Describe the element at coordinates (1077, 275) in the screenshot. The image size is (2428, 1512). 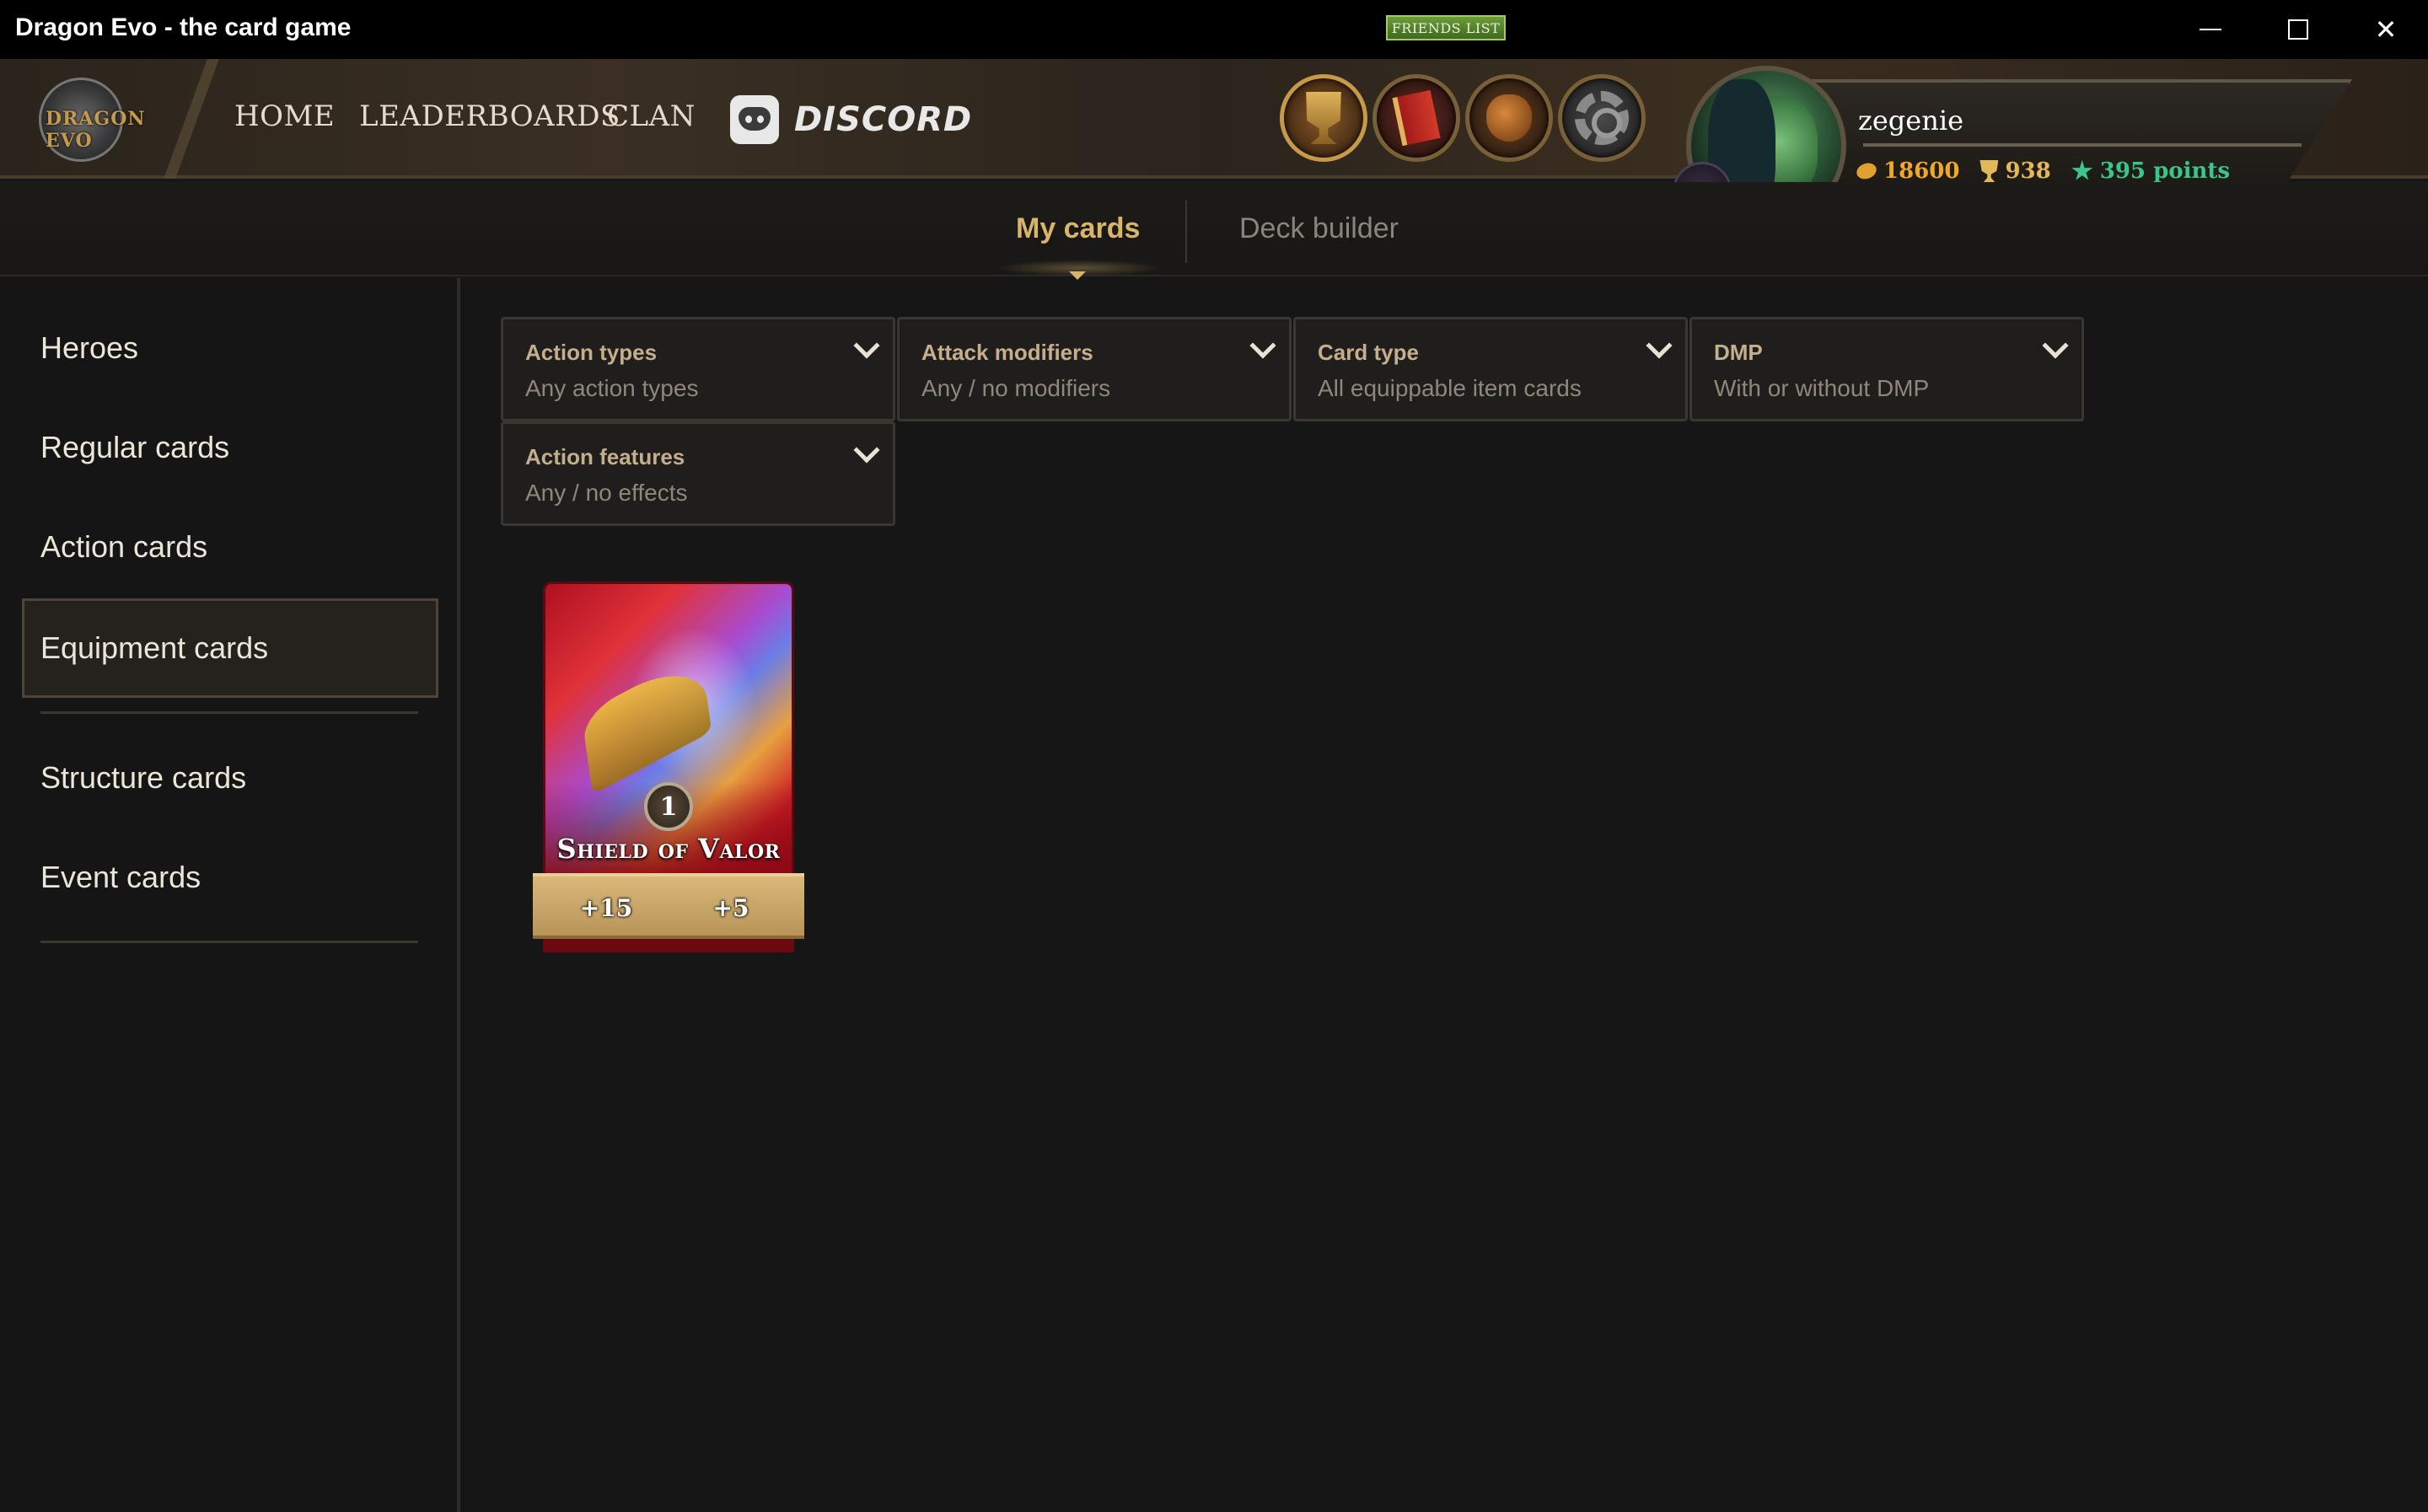
I see `active-tab-indicator` at that location.